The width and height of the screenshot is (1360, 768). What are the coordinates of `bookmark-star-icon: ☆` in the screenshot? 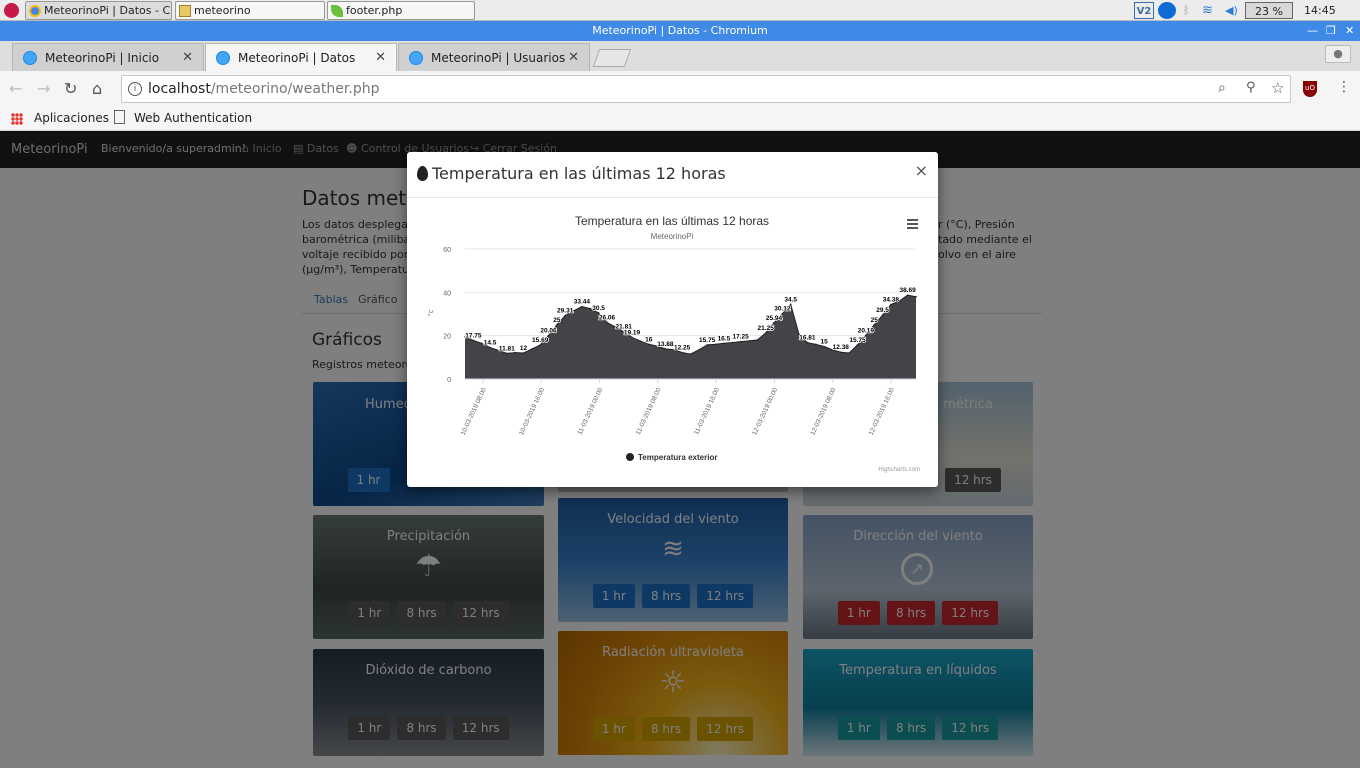 It's located at (1277, 88).